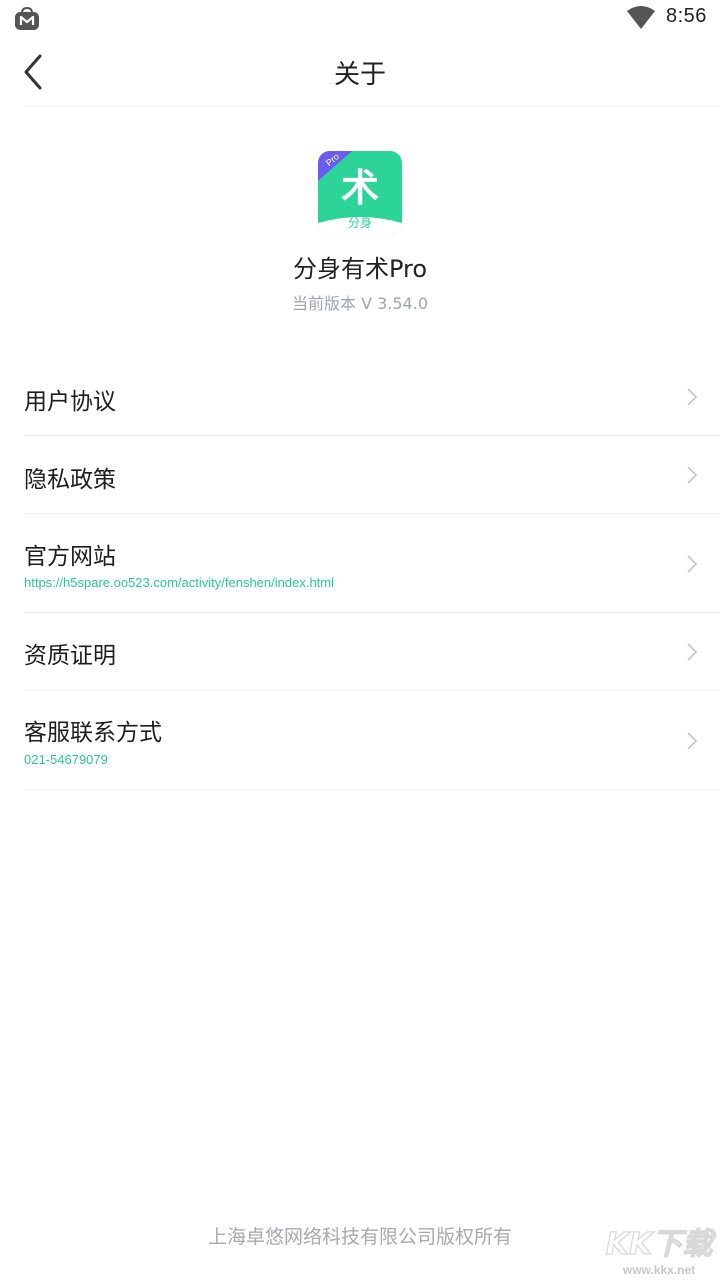 This screenshot has height=1280, width=720. I want to click on menu-item-label: 资质证明, so click(70, 656).